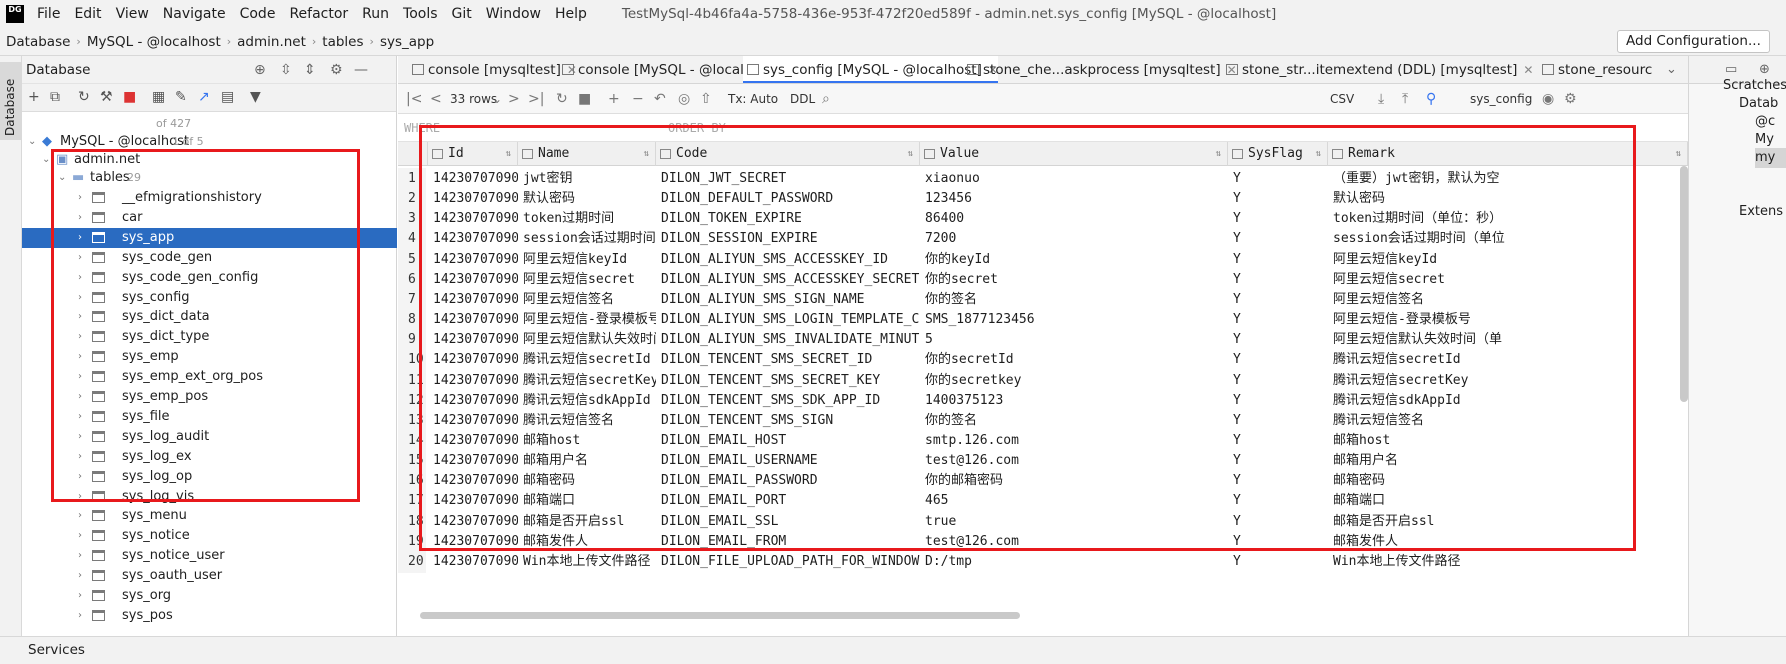 Image resolution: width=1786 pixels, height=664 pixels. Describe the element at coordinates (181, 97) in the screenshot. I see `edit-icon: ✎` at that location.